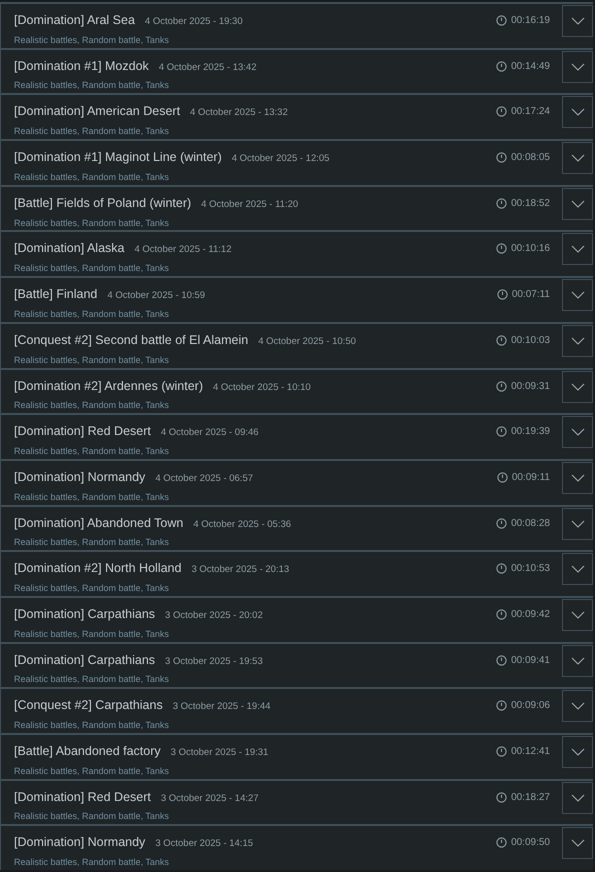 The height and width of the screenshot is (872, 595). I want to click on battle-date: 3 October 2025 - 14:27, so click(209, 799).